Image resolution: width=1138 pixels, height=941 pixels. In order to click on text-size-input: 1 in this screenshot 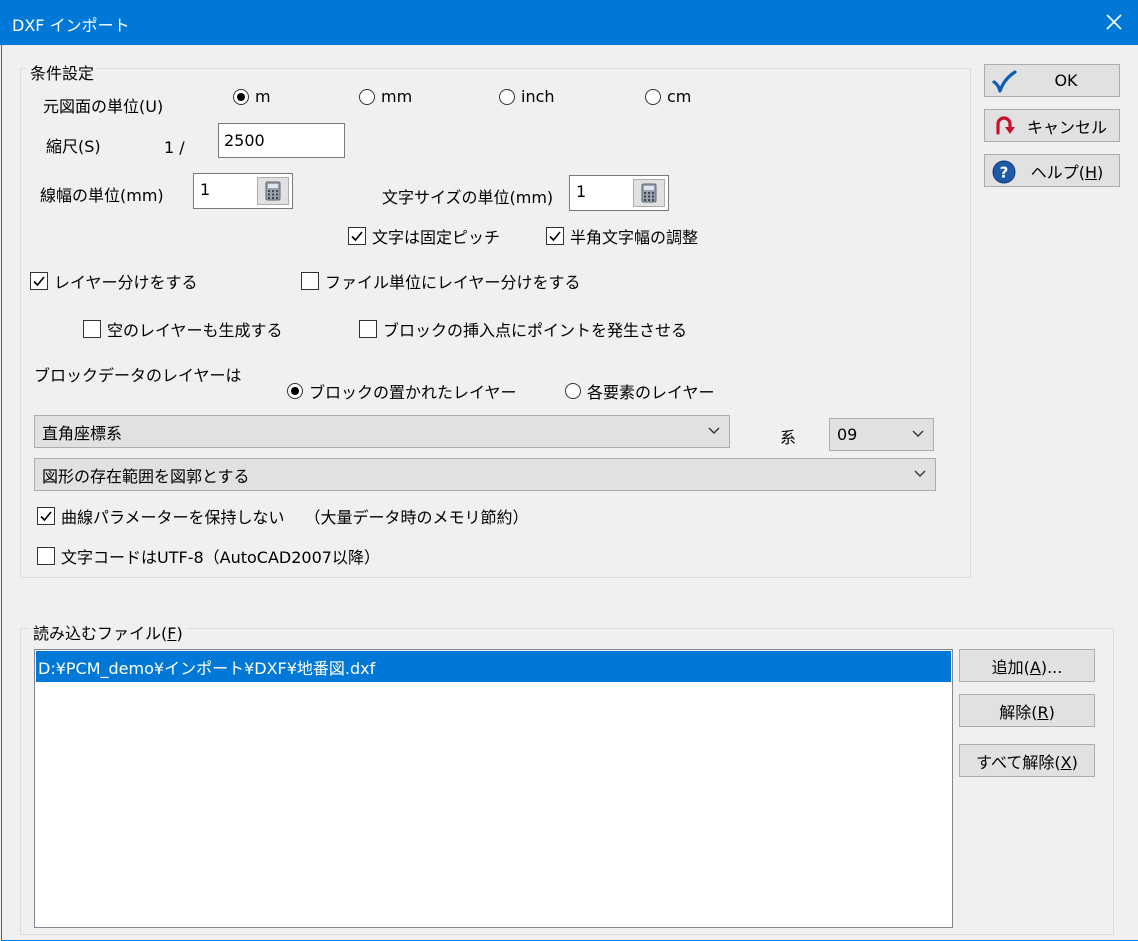, I will do `click(619, 193)`.